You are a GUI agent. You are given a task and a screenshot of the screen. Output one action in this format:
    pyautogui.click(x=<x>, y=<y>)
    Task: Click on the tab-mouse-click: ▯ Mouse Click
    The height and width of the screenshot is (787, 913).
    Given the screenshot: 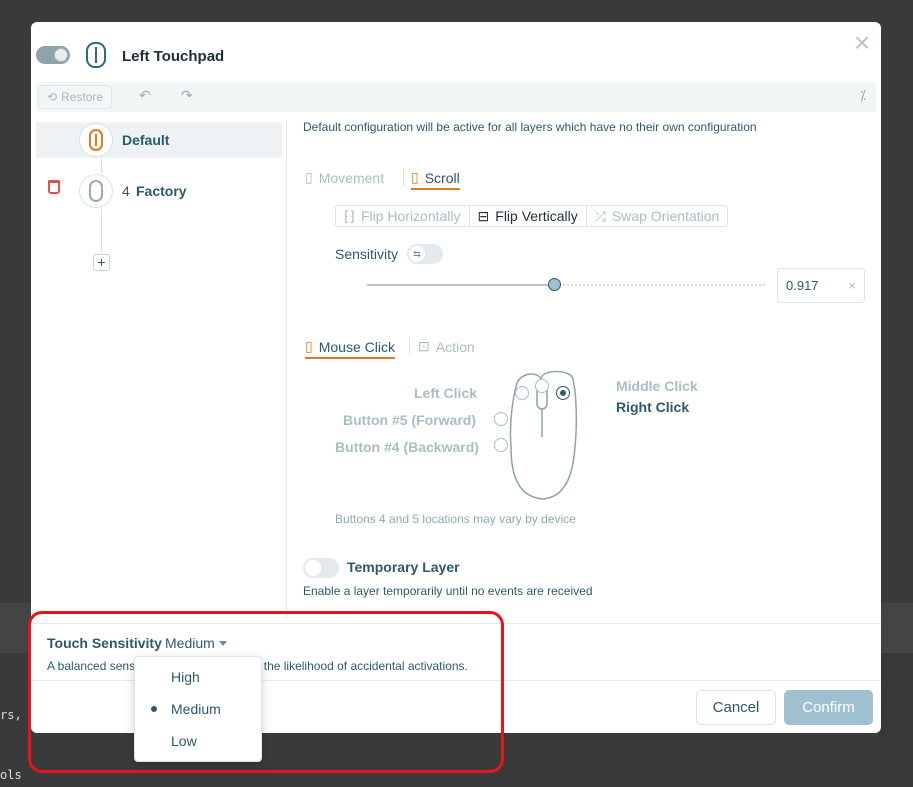 What is the action you would take?
    pyautogui.click(x=350, y=348)
    